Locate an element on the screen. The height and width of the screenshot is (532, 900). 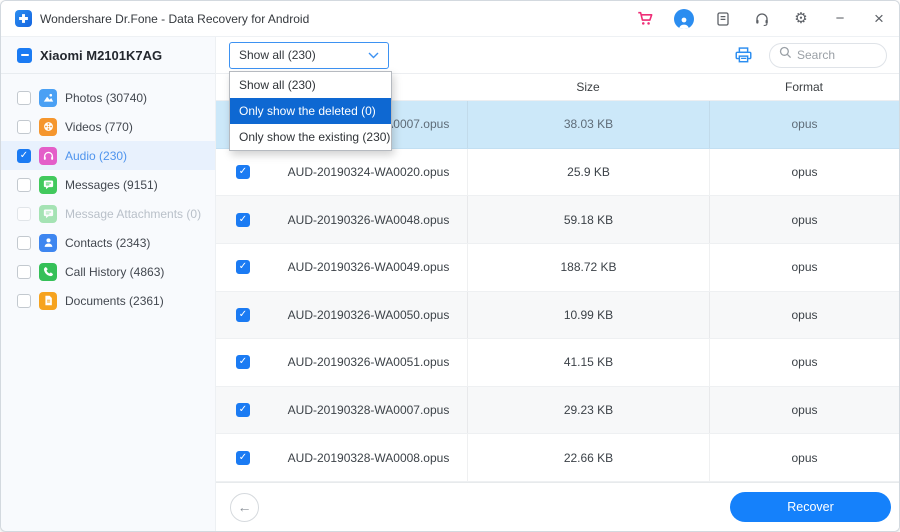
file-size: 38.03 KB is located at coordinates (588, 124).